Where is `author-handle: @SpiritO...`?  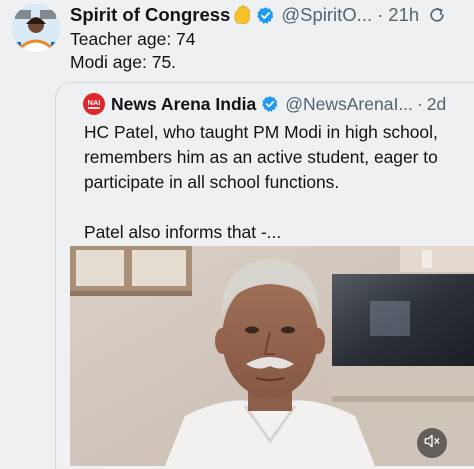
author-handle: @SpiritO... is located at coordinates (326, 15).